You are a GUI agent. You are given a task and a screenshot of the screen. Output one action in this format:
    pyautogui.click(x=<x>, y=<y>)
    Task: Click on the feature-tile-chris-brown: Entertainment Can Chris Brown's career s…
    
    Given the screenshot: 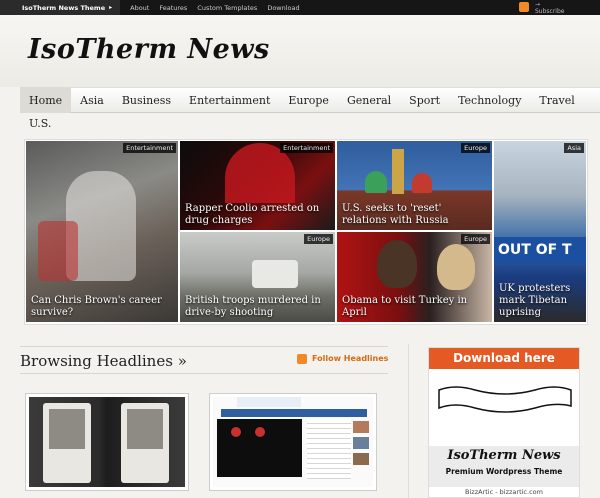 What is the action you would take?
    pyautogui.click(x=102, y=231)
    